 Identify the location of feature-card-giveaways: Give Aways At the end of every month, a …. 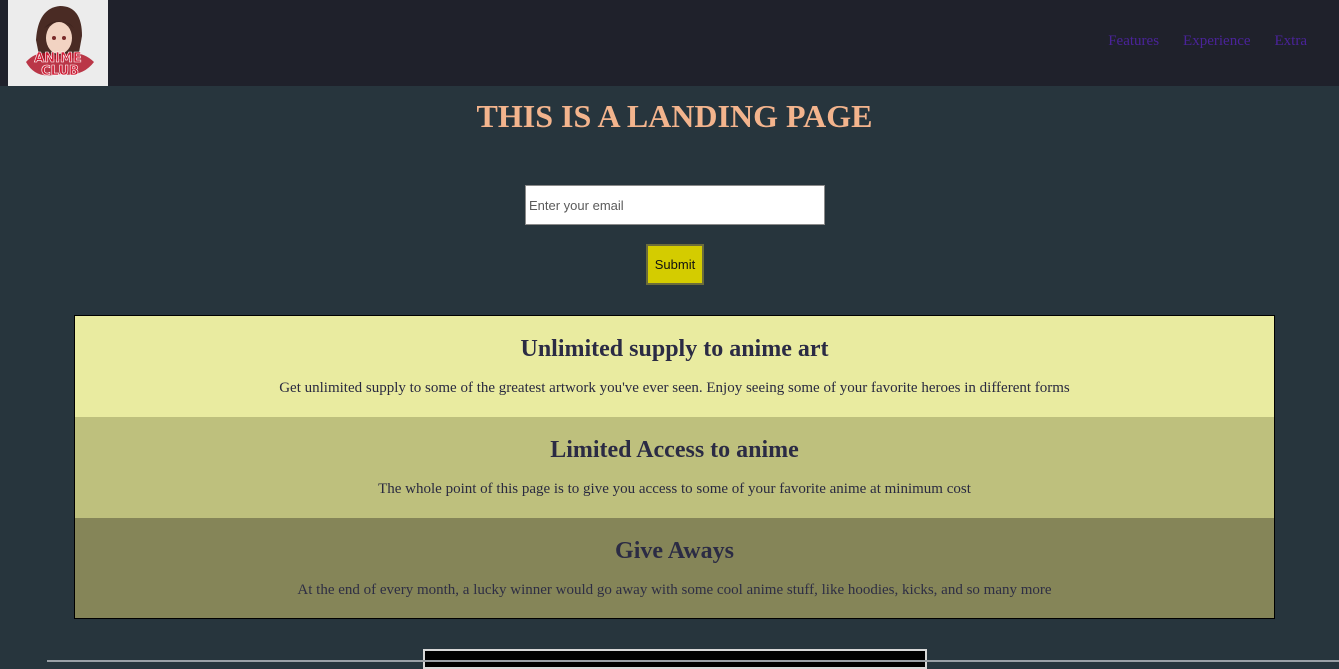
(674, 568).